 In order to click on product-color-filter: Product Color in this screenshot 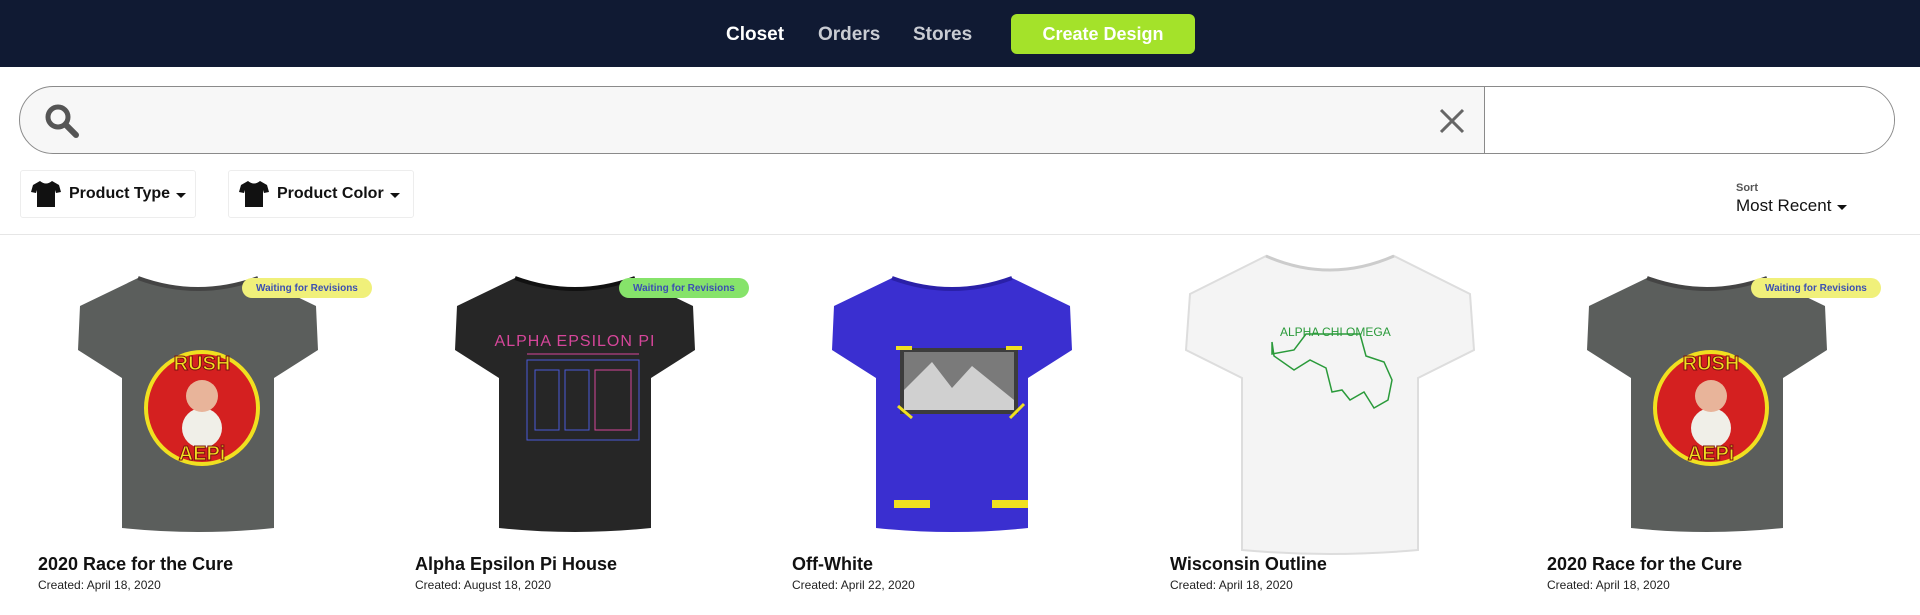, I will do `click(321, 194)`.